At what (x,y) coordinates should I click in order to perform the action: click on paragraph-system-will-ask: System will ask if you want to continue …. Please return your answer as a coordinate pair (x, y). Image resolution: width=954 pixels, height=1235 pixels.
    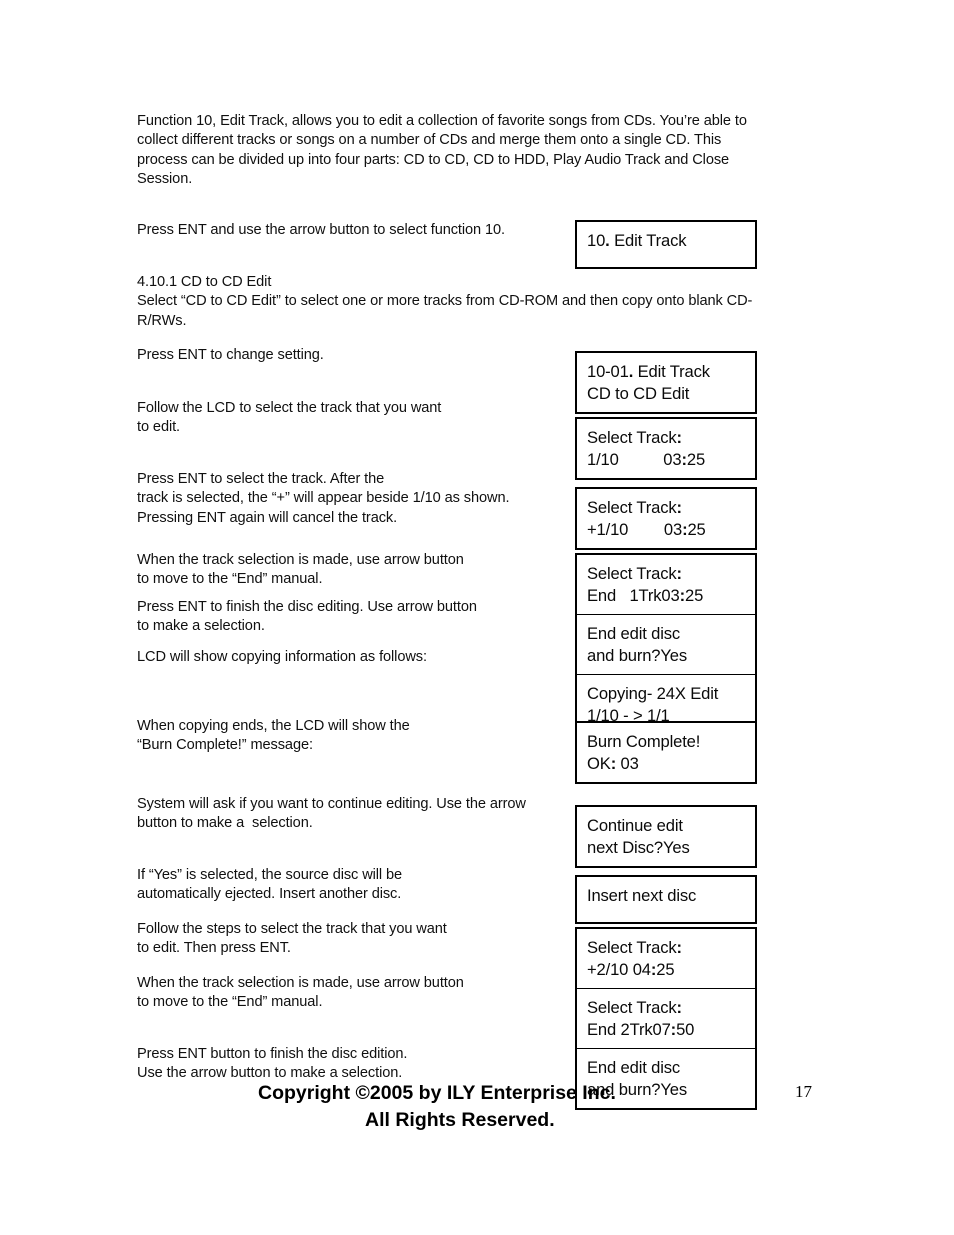
    Looking at the image, I should click on (331, 814).